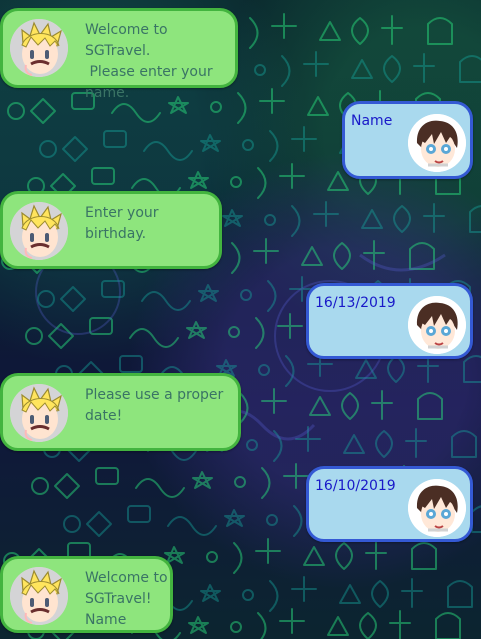 This screenshot has height=639, width=481. Describe the element at coordinates (372, 121) in the screenshot. I see `user-message-text: Name` at that location.